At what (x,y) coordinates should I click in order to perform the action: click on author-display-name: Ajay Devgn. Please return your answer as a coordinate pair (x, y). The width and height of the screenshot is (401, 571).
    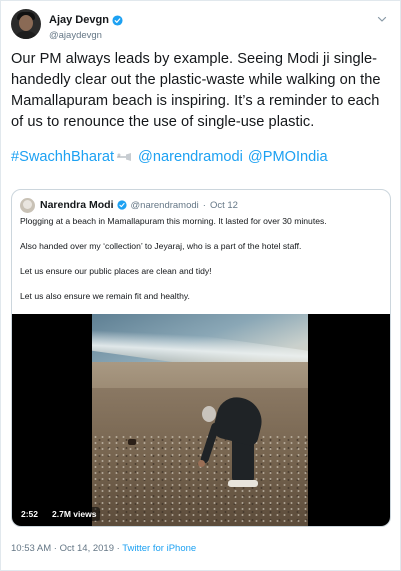
    Looking at the image, I should click on (79, 20).